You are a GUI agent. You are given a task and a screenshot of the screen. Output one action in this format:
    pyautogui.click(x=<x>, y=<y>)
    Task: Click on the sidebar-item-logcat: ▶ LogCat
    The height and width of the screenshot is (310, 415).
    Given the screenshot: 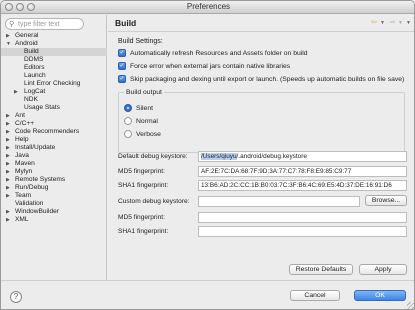 What is the action you would take?
    pyautogui.click(x=54, y=92)
    